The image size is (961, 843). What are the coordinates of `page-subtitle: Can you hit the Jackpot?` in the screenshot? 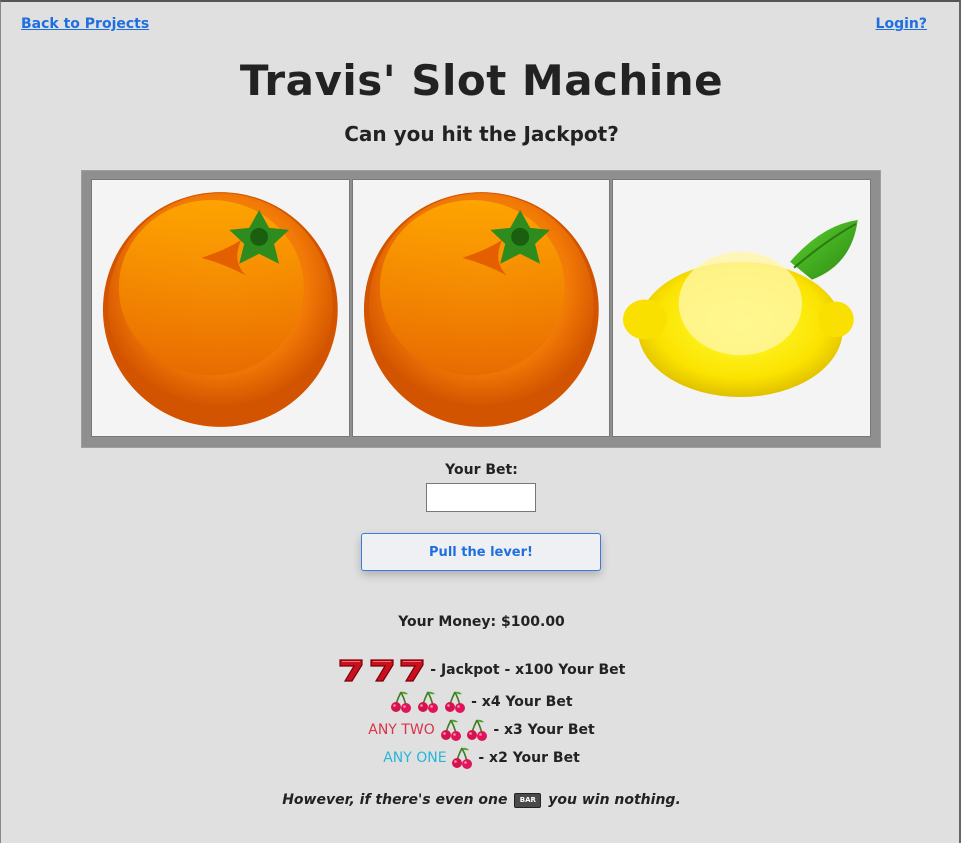 It's located at (481, 134).